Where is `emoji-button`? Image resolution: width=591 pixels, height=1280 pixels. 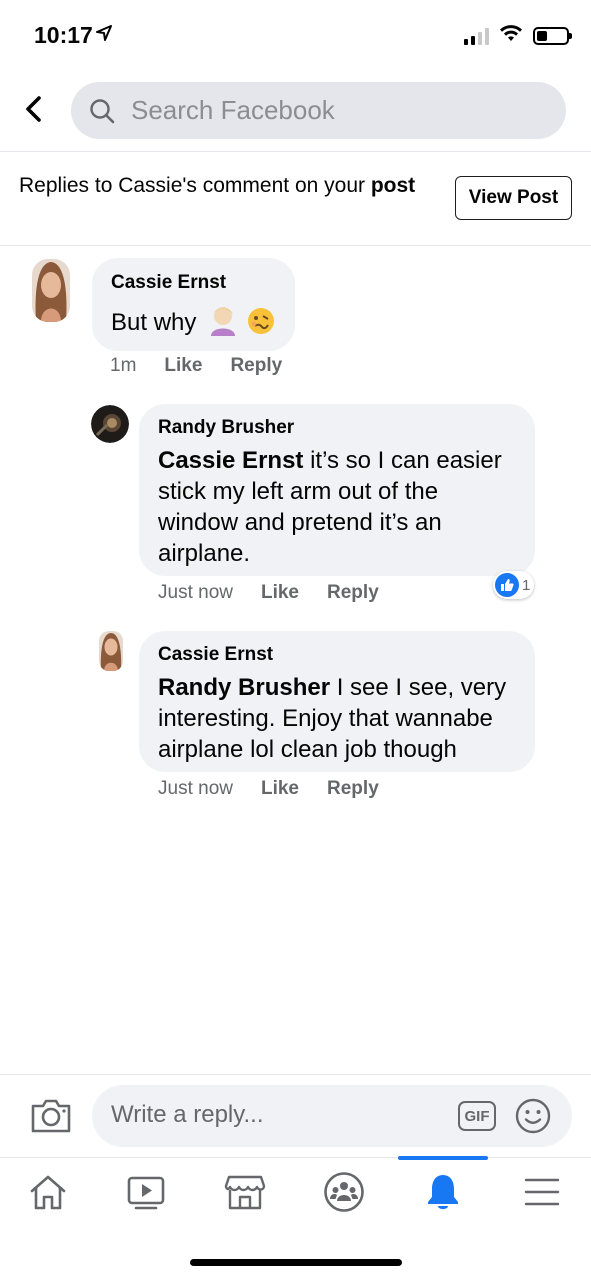
emoji-button is located at coordinates (533, 1116).